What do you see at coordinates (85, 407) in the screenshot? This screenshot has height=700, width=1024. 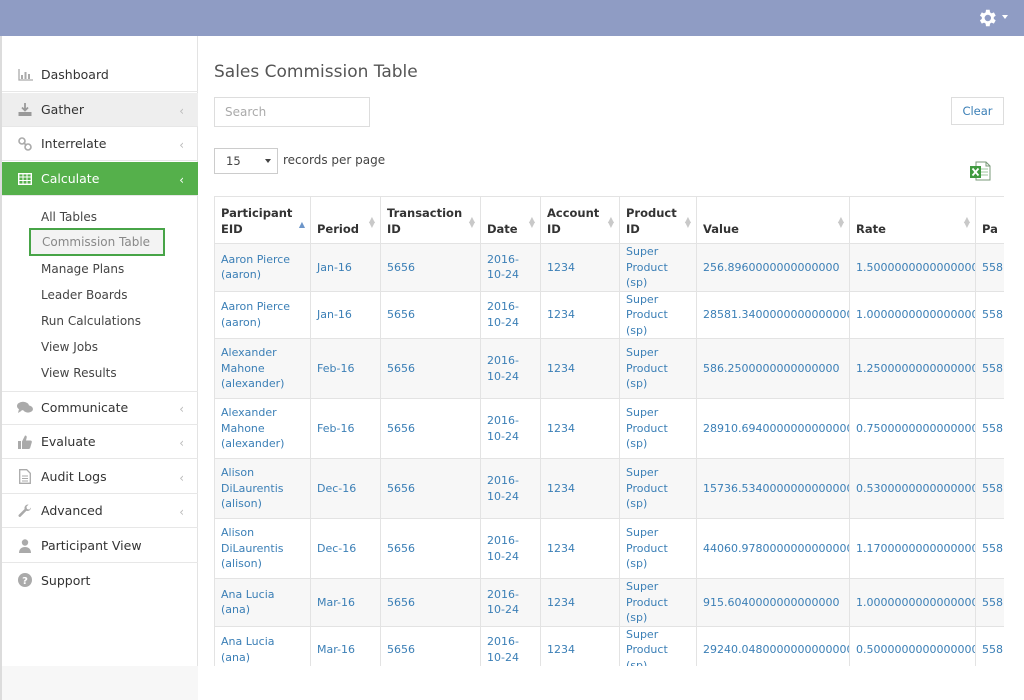 I see `sidebar-item-label: Communicate` at bounding box center [85, 407].